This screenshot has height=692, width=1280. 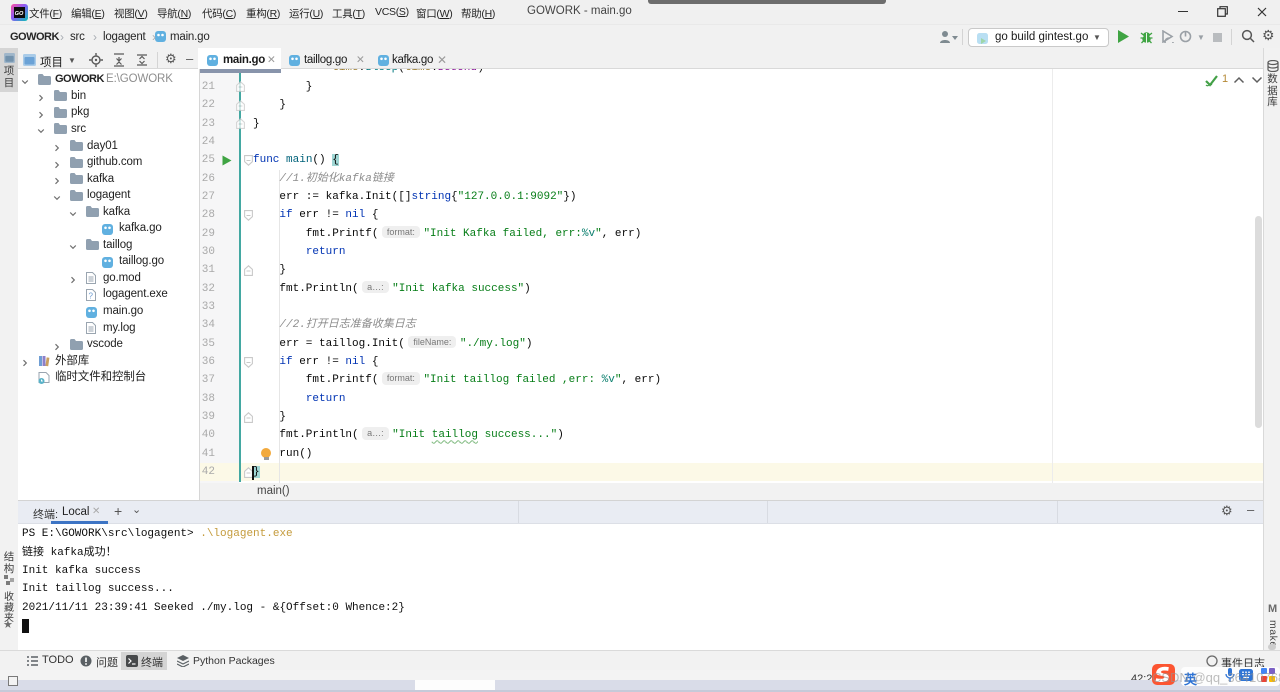 I want to click on svg-text: GO, so click(x=19, y=14).